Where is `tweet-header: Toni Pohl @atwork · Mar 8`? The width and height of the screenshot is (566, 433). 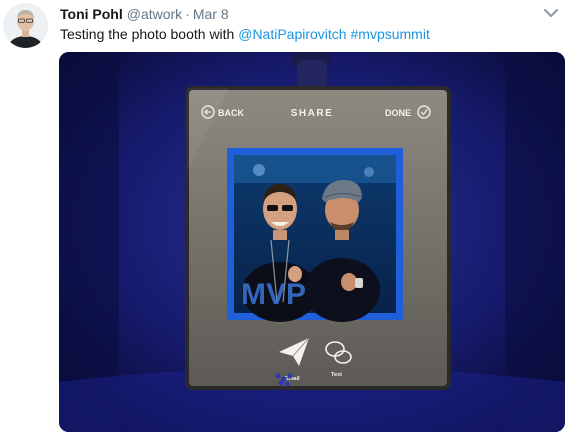
tweet-header: Toni Pohl @atwork · Mar 8 is located at coordinates (144, 14).